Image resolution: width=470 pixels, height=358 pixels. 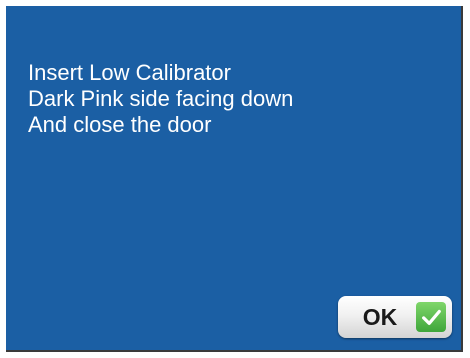 What do you see at coordinates (431, 317) in the screenshot?
I see `checkmark-icon` at bounding box center [431, 317].